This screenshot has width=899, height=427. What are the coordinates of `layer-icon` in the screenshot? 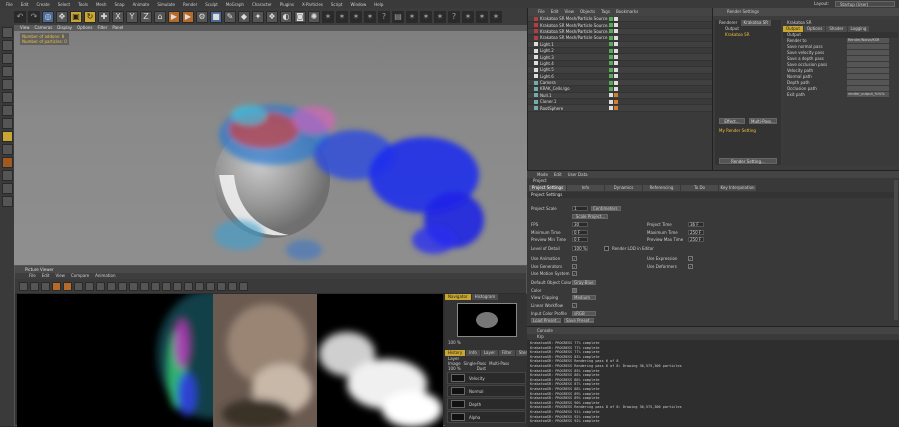 It's located at (221, 286).